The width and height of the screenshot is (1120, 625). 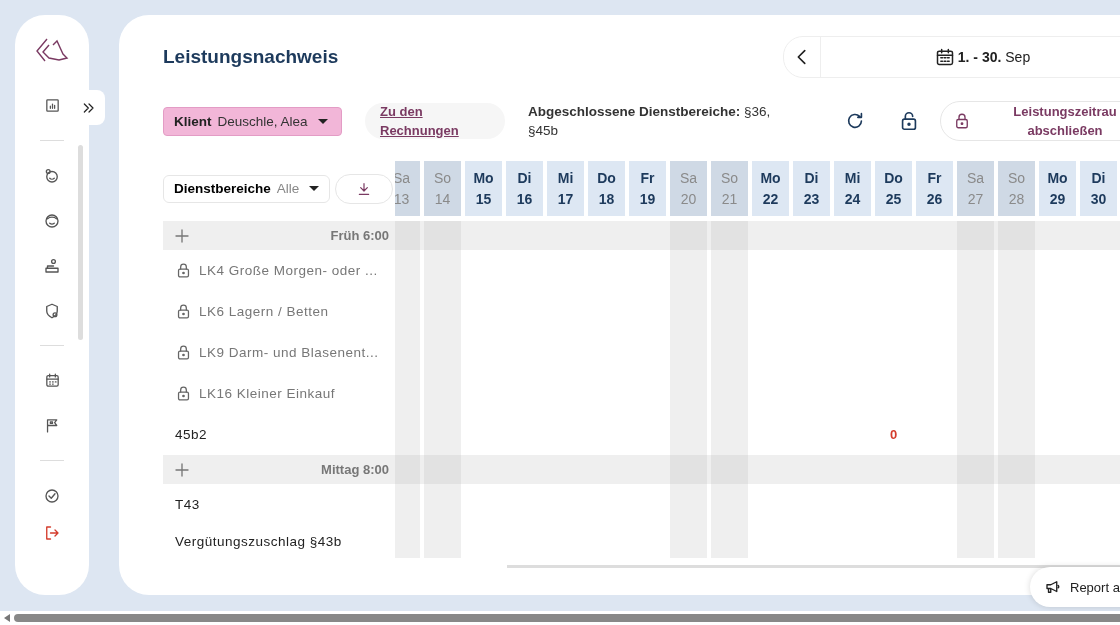 I want to click on service-label: T43, so click(x=187, y=504).